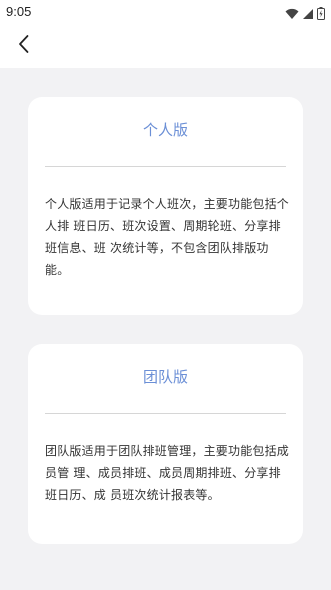 This screenshot has width=331, height=590. Describe the element at coordinates (292, 14) in the screenshot. I see `wifi-icon` at that location.